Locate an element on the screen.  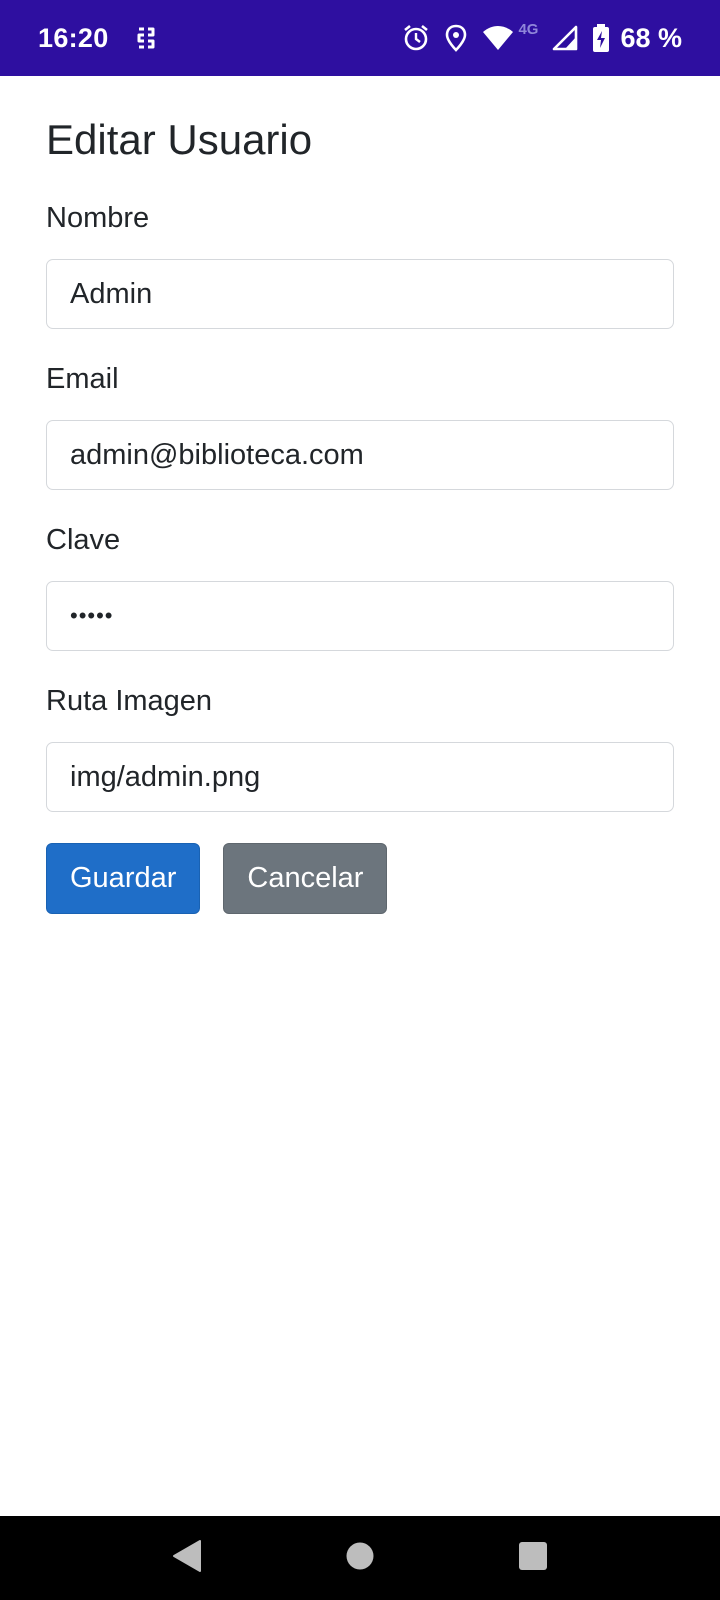
system-nav-bar is located at coordinates (360, 1558).